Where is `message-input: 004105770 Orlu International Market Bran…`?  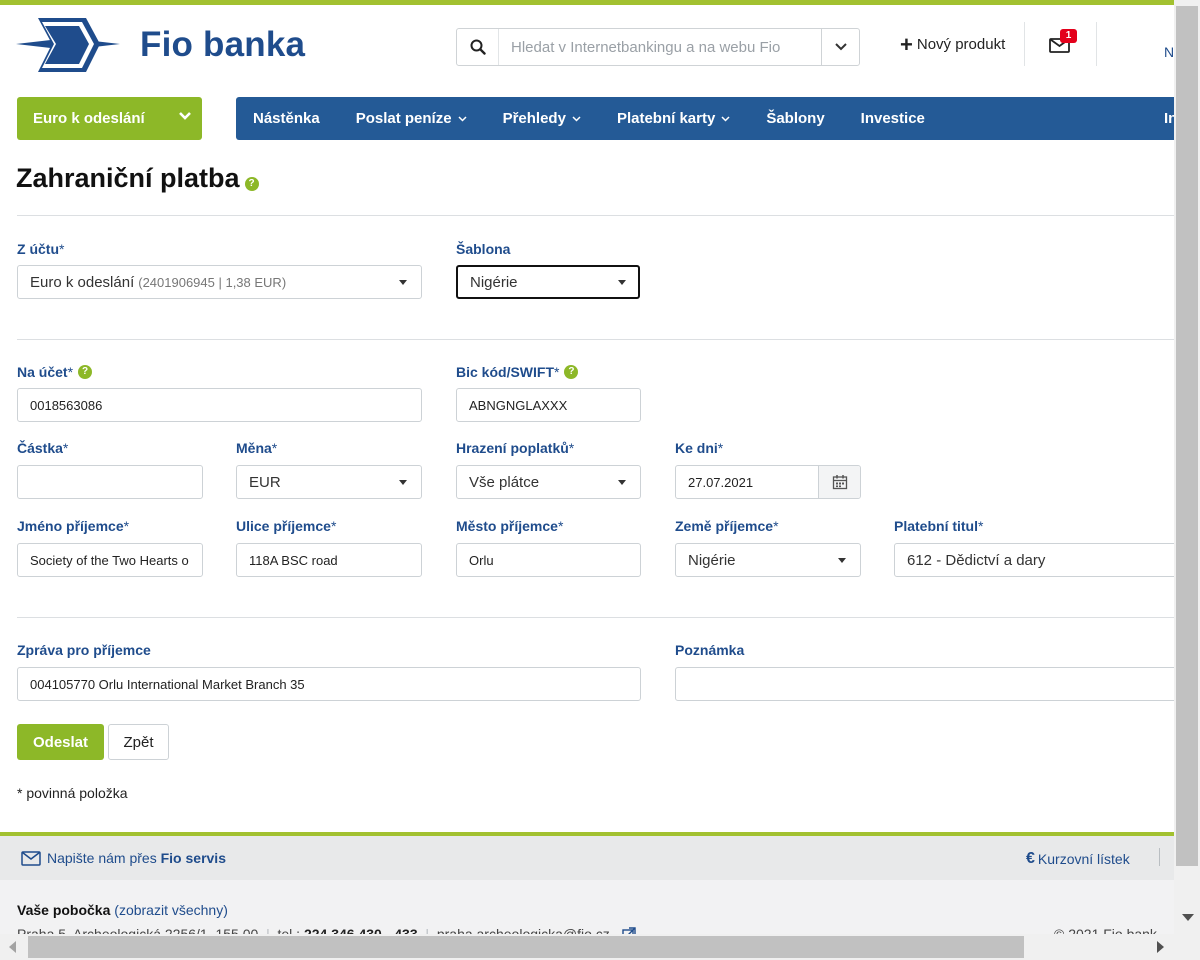
message-input: 004105770 Orlu International Market Bran… is located at coordinates (329, 684).